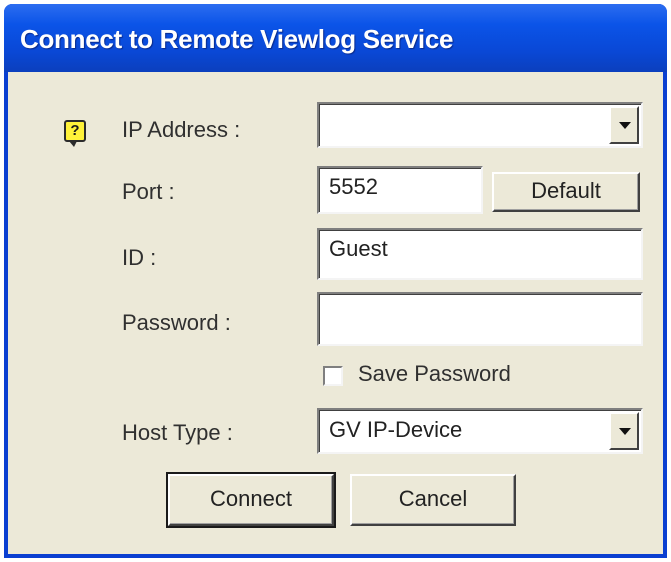  What do you see at coordinates (177, 432) in the screenshot?
I see `host-type-label: Host Type :` at bounding box center [177, 432].